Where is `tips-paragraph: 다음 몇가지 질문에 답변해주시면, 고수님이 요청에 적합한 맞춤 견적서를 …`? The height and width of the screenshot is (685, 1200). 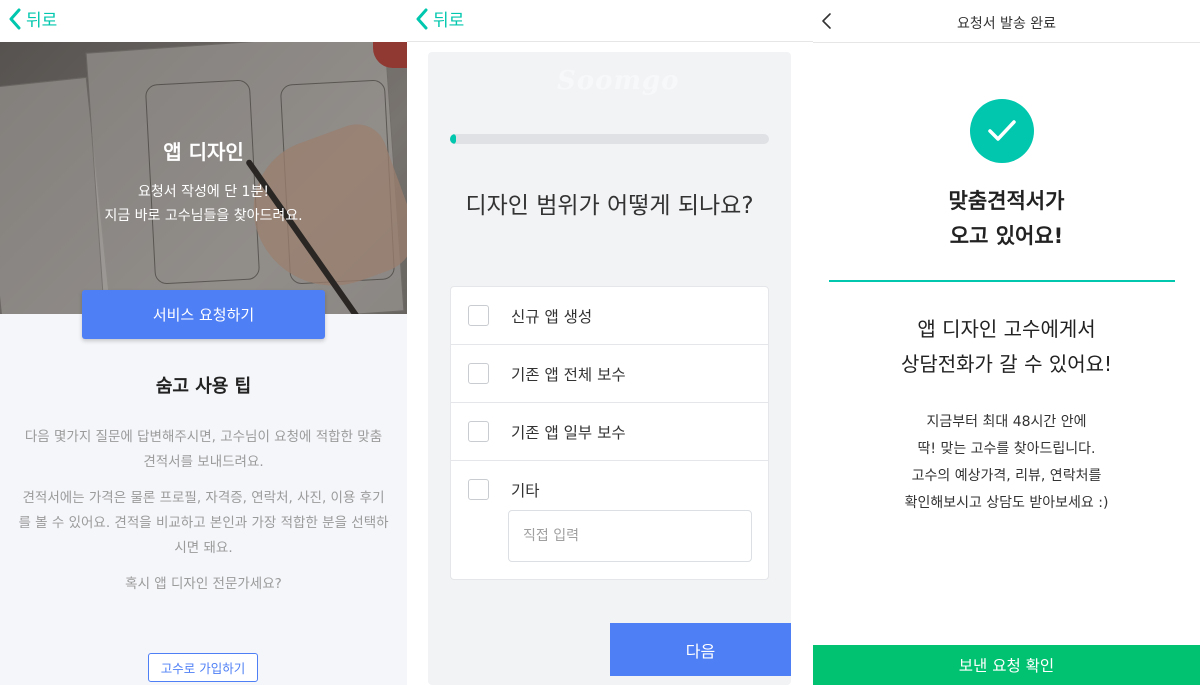
tips-paragraph: 다음 몇가지 질문에 답변해주시면, 고수님이 요청에 적합한 맞춤 견적서를 … is located at coordinates (203, 449).